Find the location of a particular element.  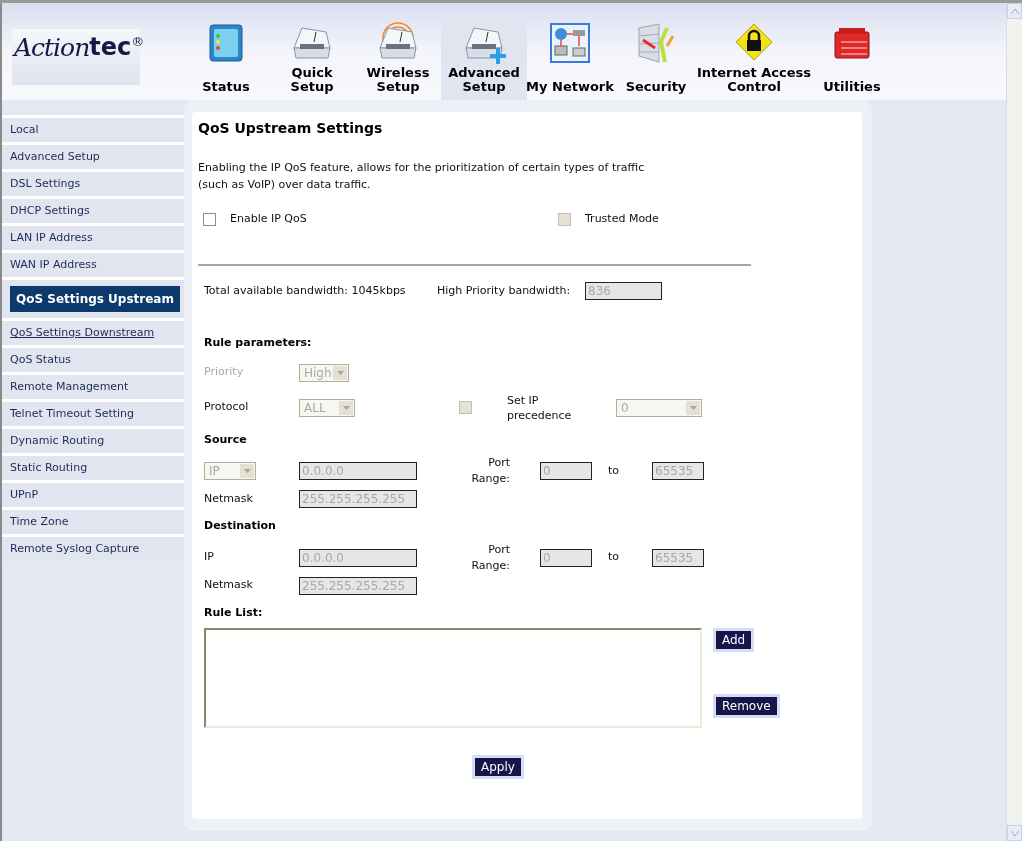

sidebar-link: Local is located at coordinates (93, 130).